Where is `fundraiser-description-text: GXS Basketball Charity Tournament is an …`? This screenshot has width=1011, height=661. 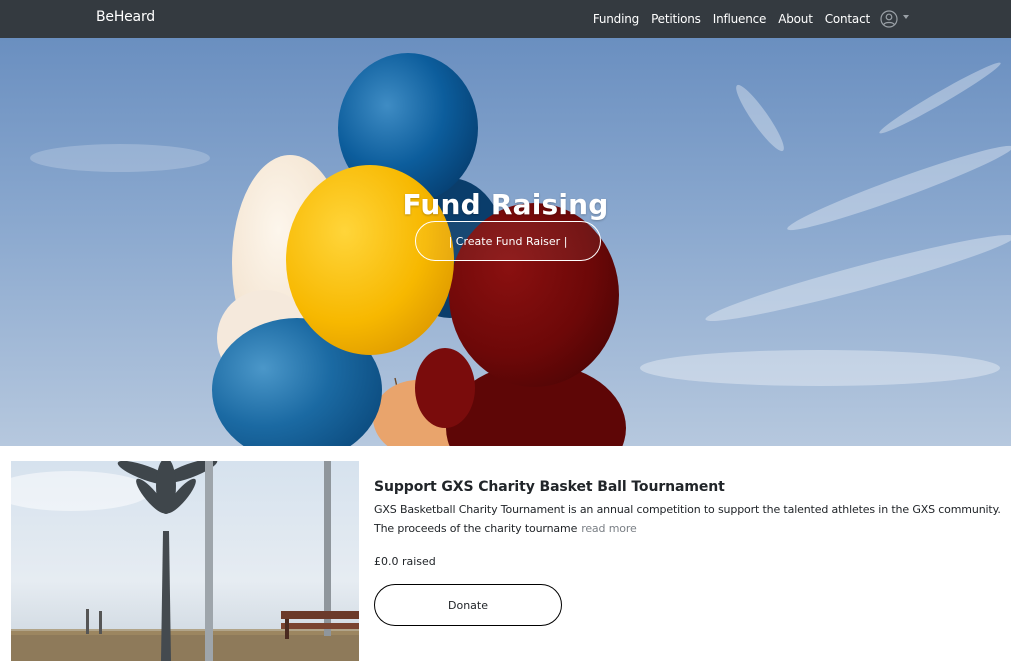
fundraiser-description-text: GXS Basketball Charity Tournament is an … is located at coordinates (687, 519).